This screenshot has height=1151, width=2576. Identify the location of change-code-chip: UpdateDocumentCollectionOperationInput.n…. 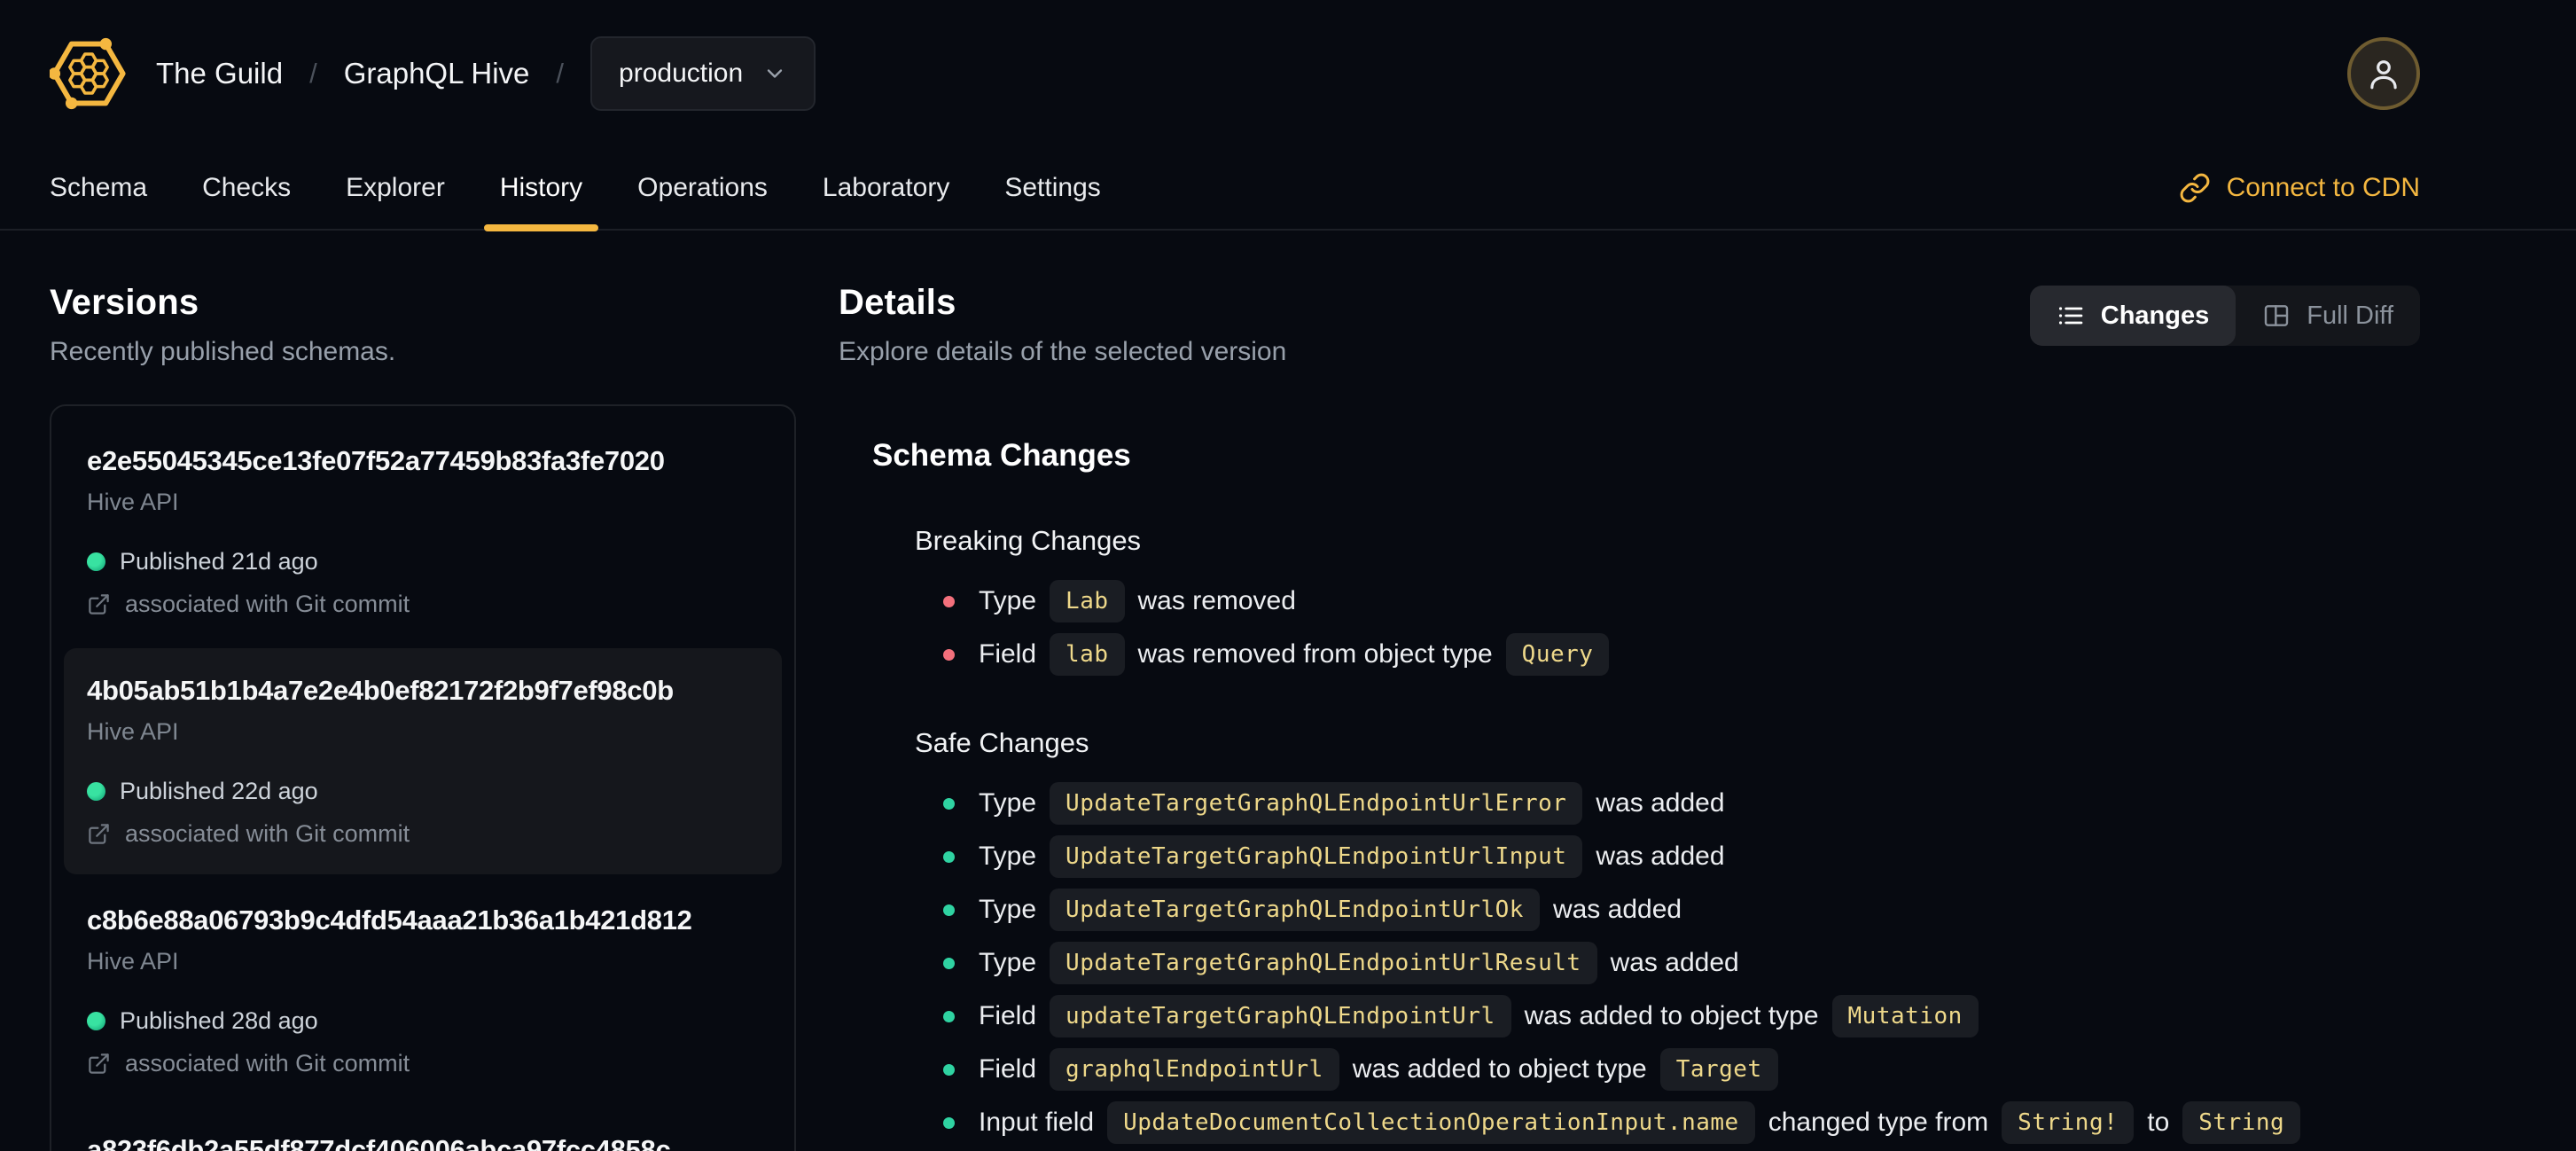
(1431, 1122).